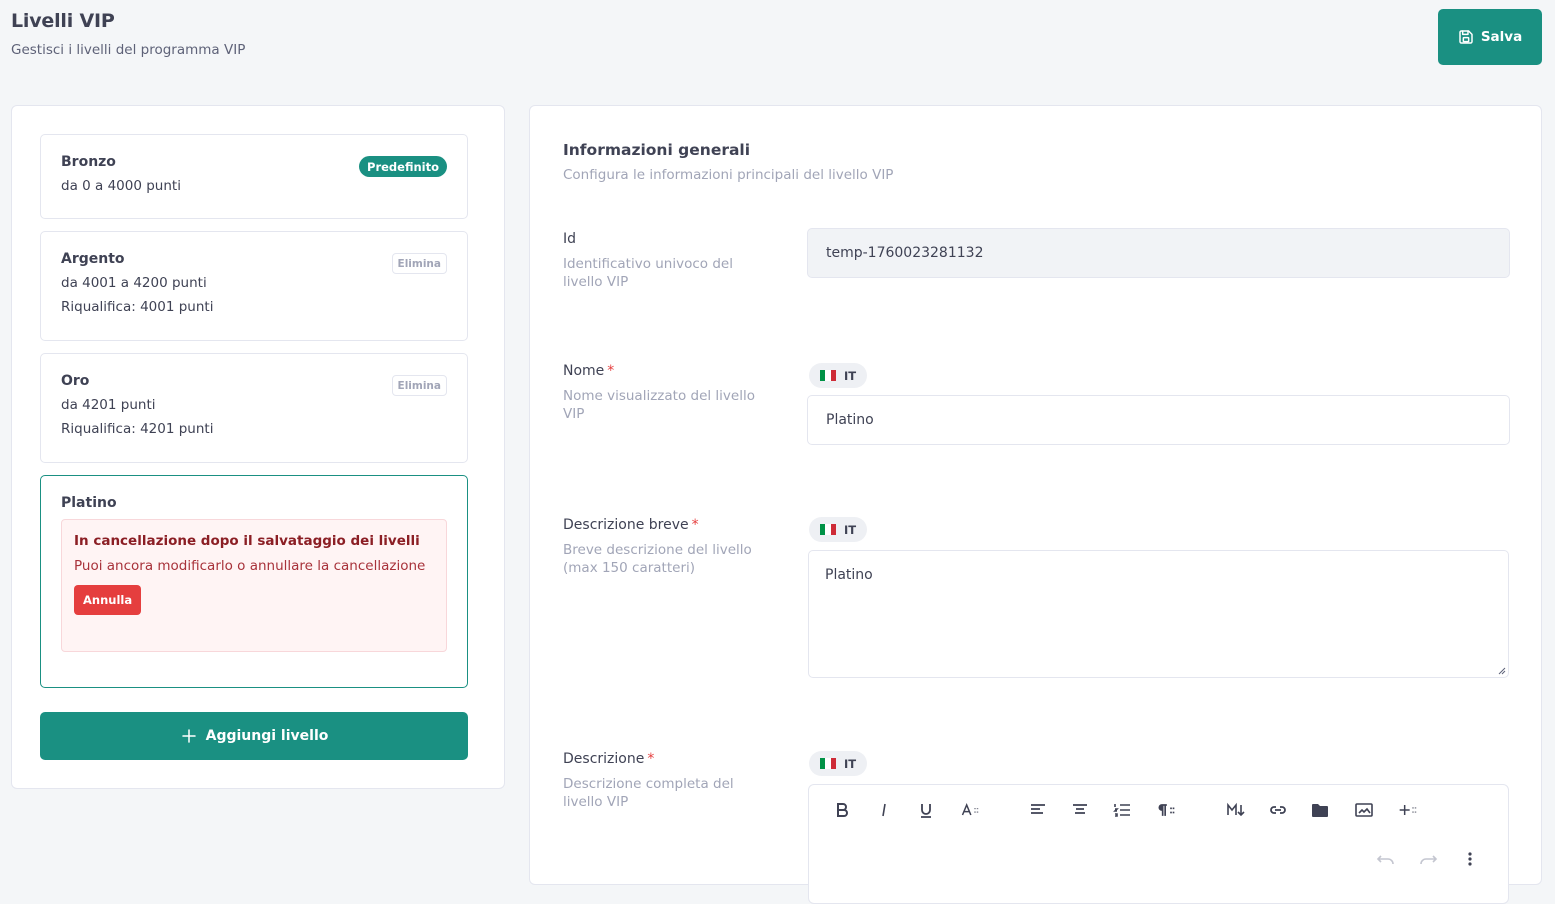 This screenshot has width=1555, height=904. Describe the element at coordinates (93, 259) in the screenshot. I see `level-name: Argento` at that location.